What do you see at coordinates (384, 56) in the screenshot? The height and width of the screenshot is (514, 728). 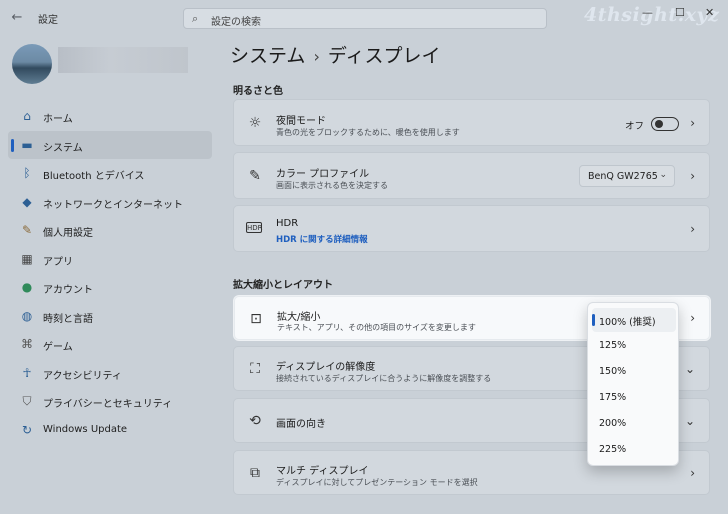 I see `page-title: ディスプレイ` at bounding box center [384, 56].